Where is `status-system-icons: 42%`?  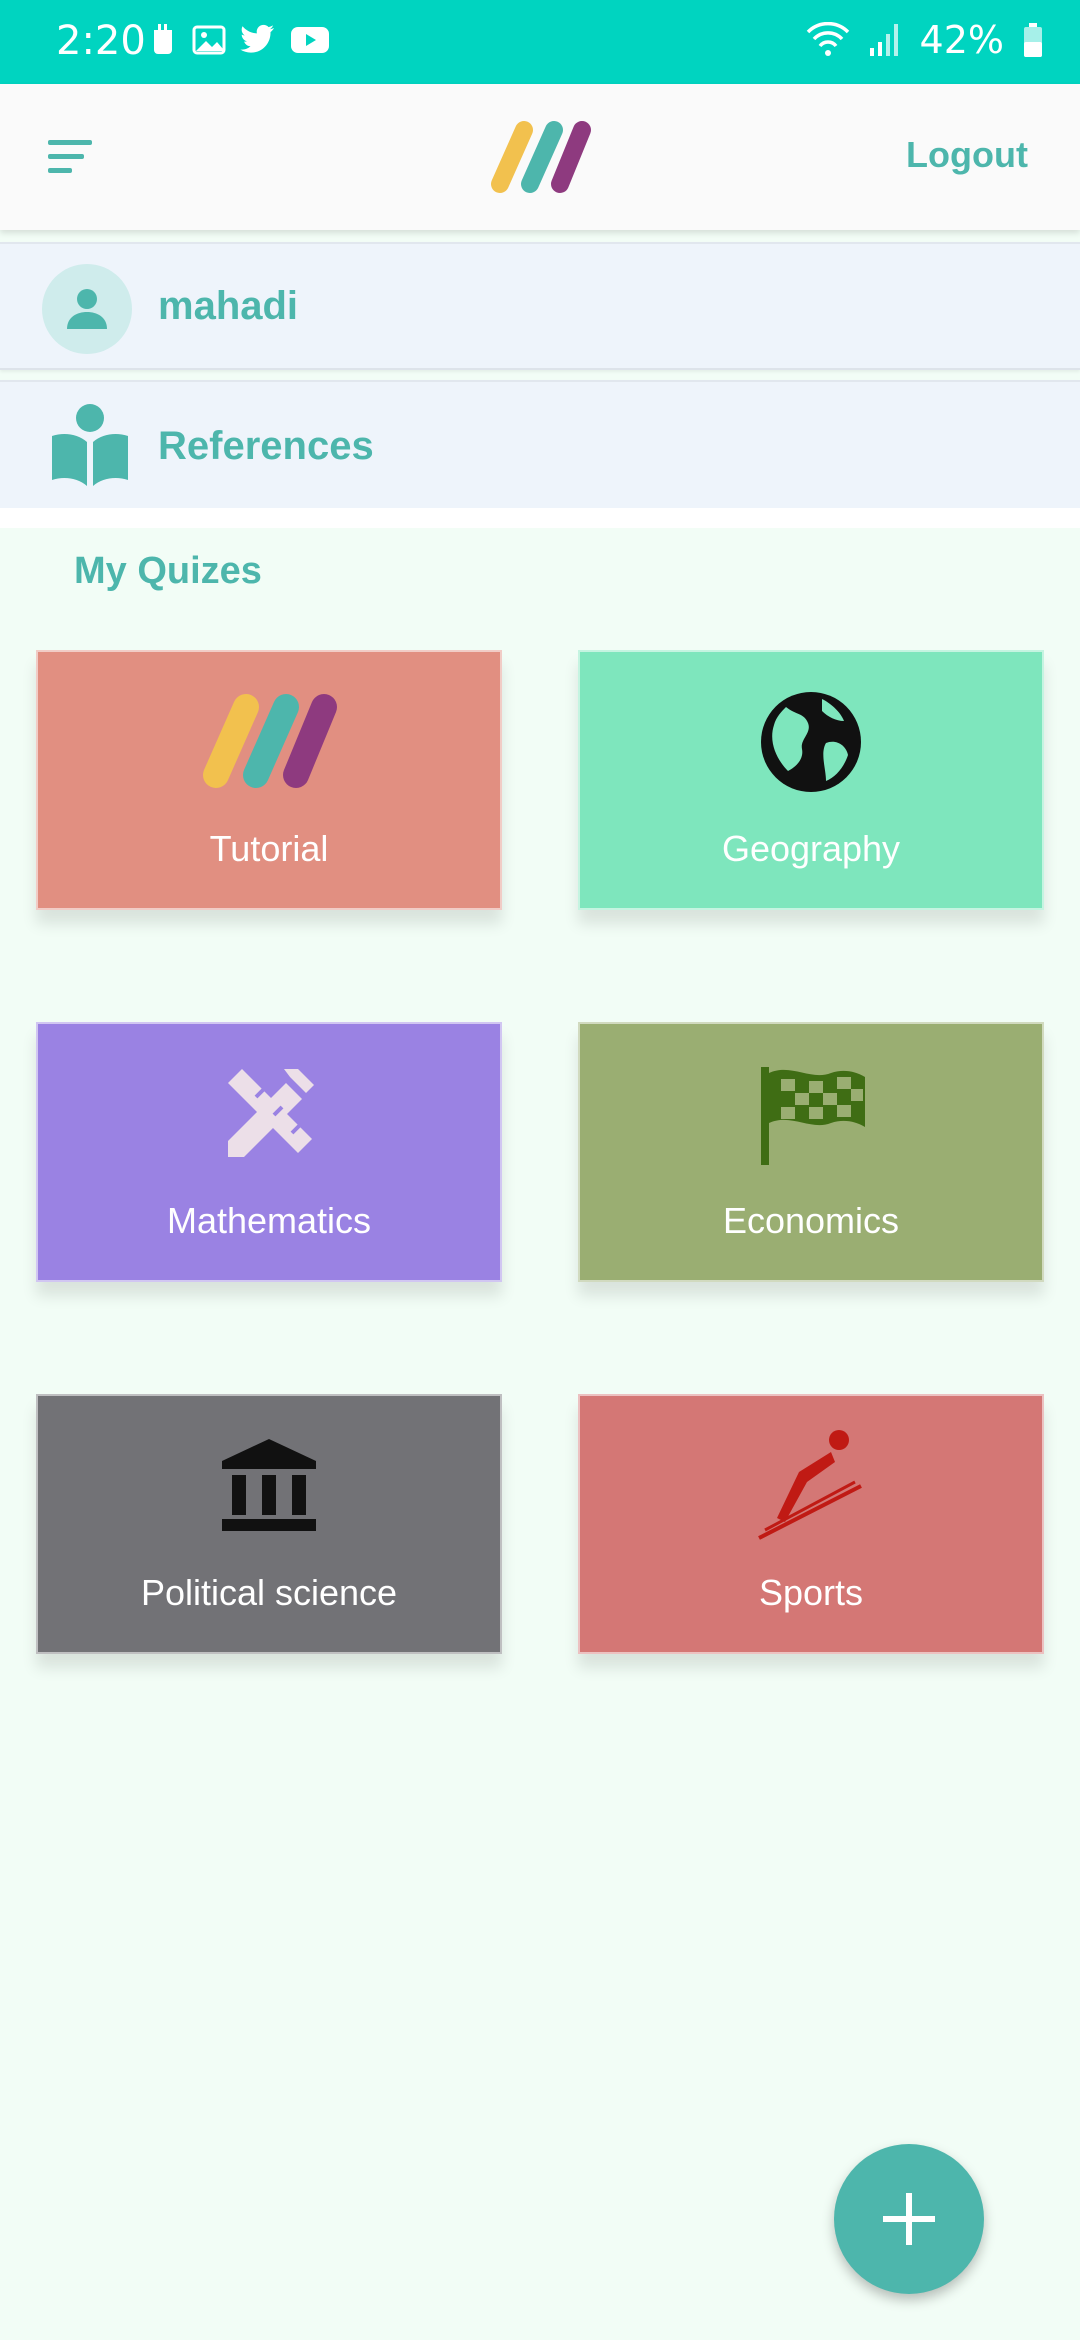
status-system-icons: 42% is located at coordinates (925, 40).